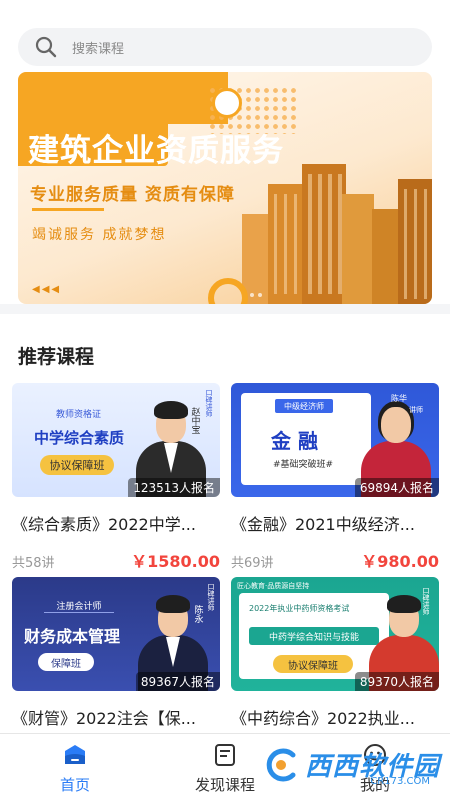 The image size is (450, 799). What do you see at coordinates (156, 147) in the screenshot?
I see `banner-title: 建筑企业资质服务` at bounding box center [156, 147].